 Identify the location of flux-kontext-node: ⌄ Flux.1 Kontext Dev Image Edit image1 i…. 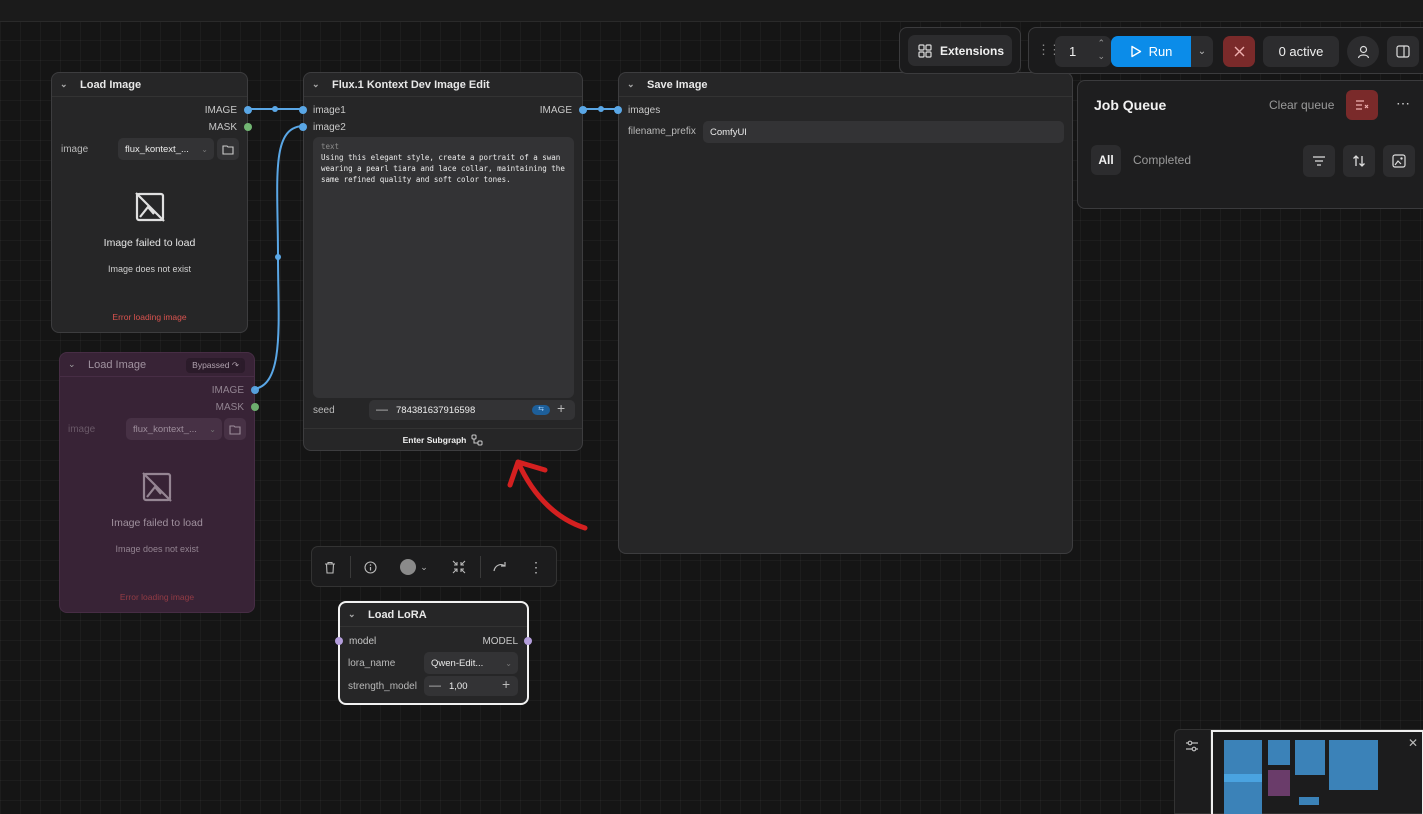
(443, 261).